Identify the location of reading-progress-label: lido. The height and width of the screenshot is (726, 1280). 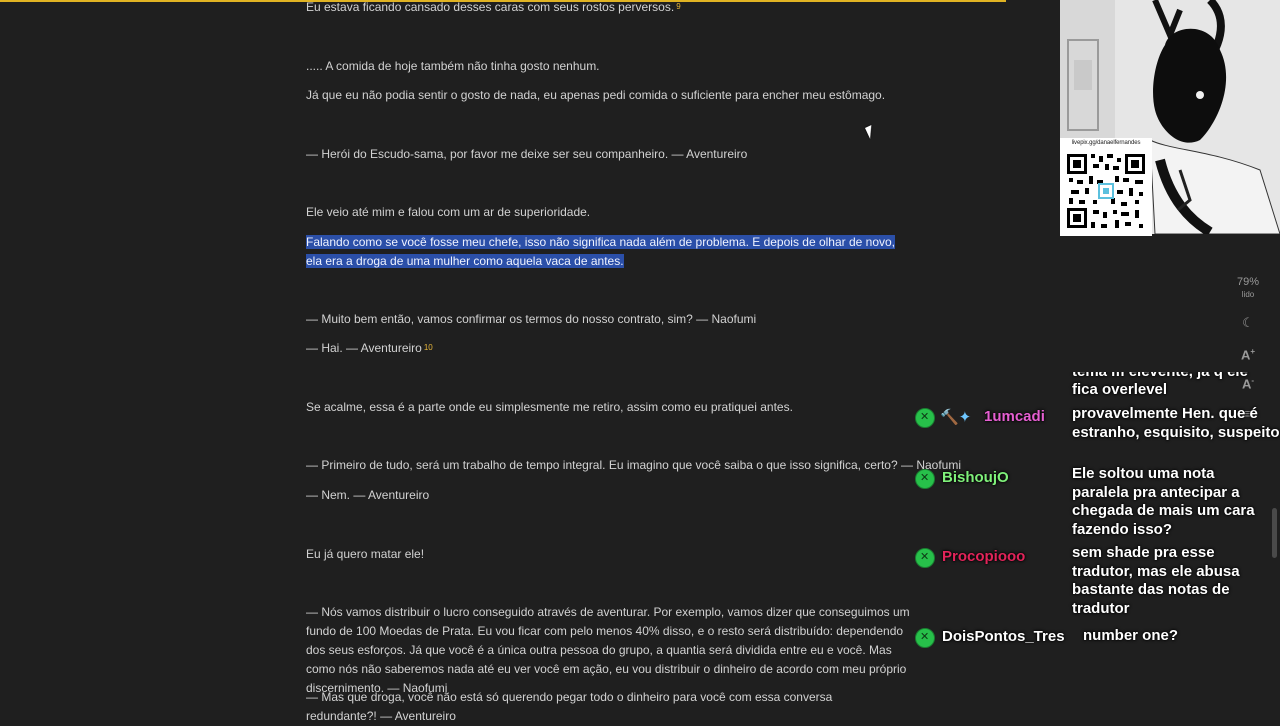
(1248, 294).